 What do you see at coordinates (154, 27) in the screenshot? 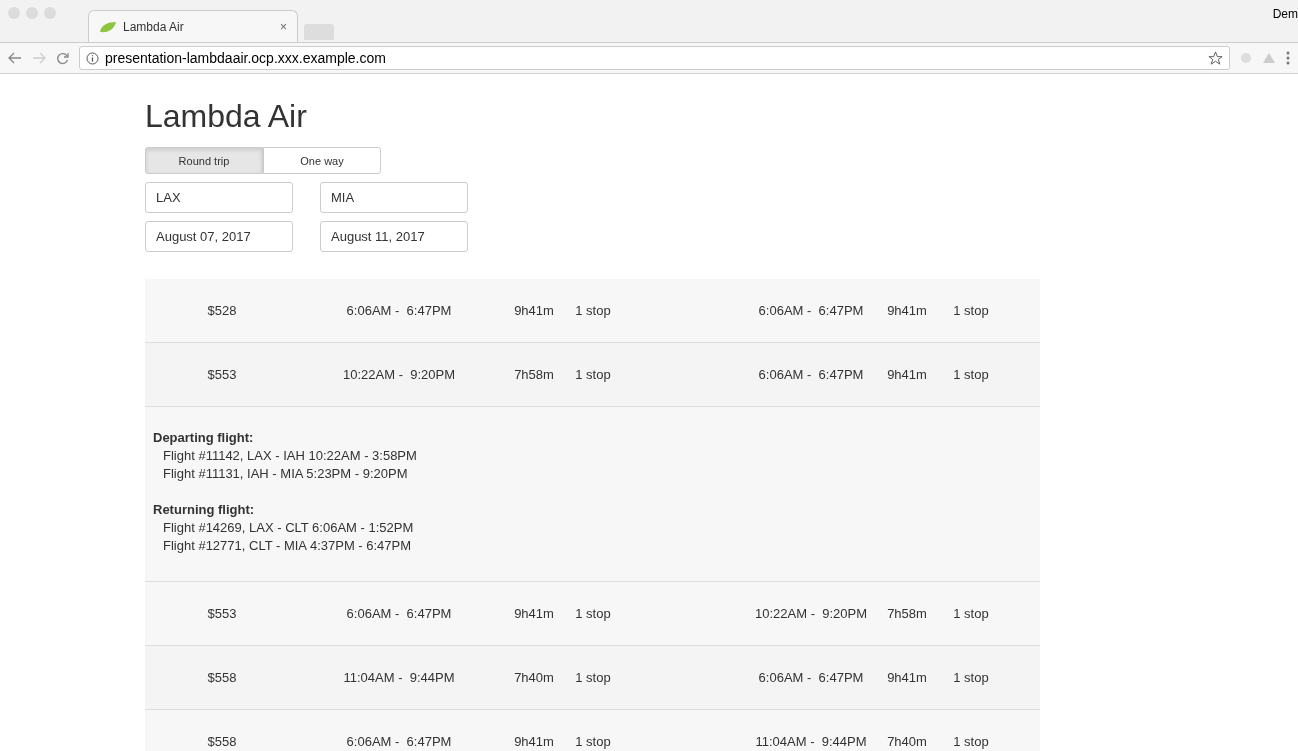
I see `tab-title: Lambda Air` at bounding box center [154, 27].